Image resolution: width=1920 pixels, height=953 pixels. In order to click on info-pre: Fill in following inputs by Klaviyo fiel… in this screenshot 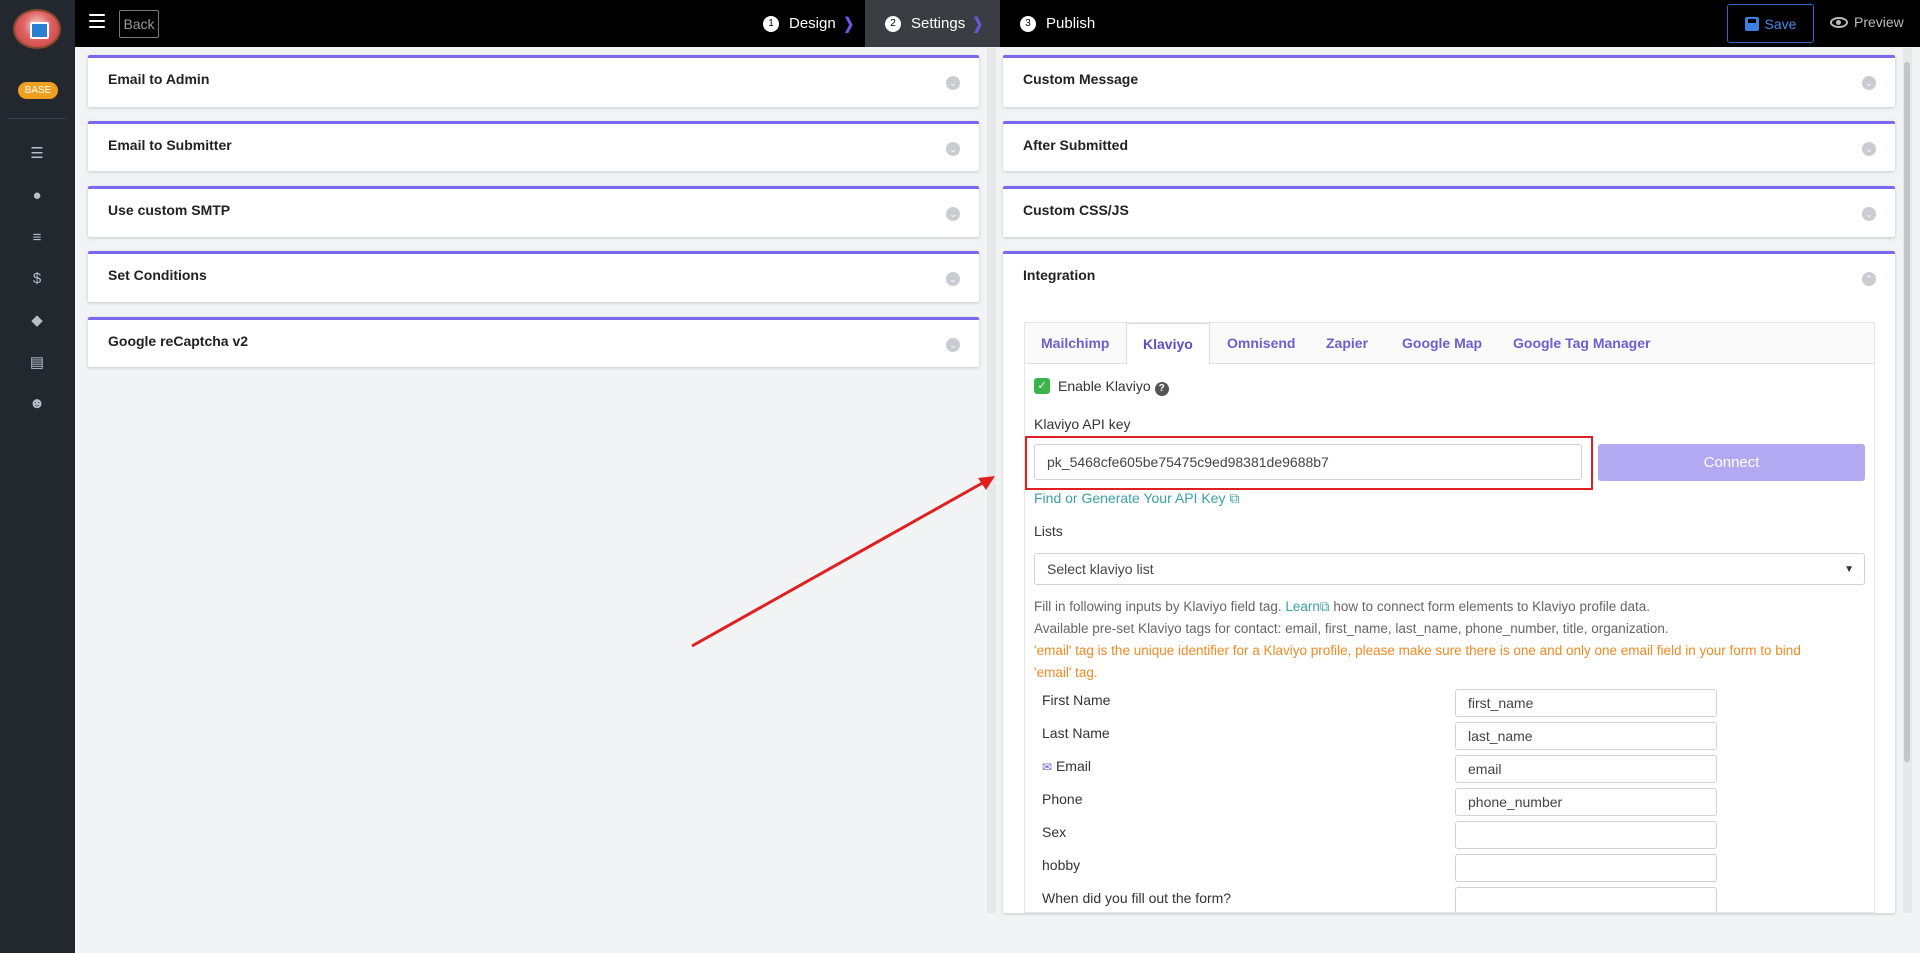, I will do `click(1158, 606)`.